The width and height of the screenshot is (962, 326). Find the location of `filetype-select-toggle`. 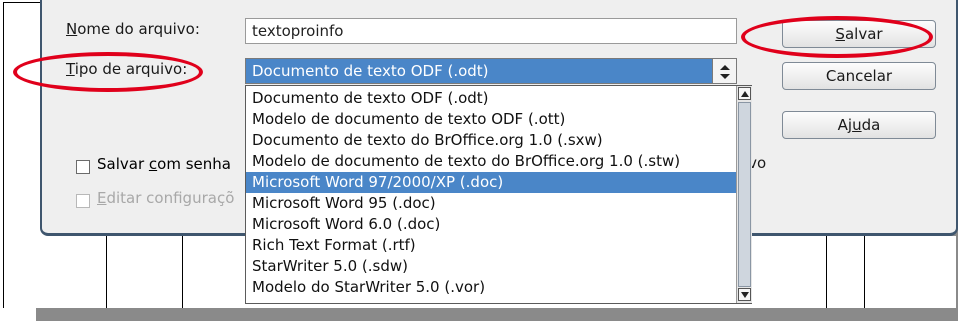

filetype-select-toggle is located at coordinates (724, 71).